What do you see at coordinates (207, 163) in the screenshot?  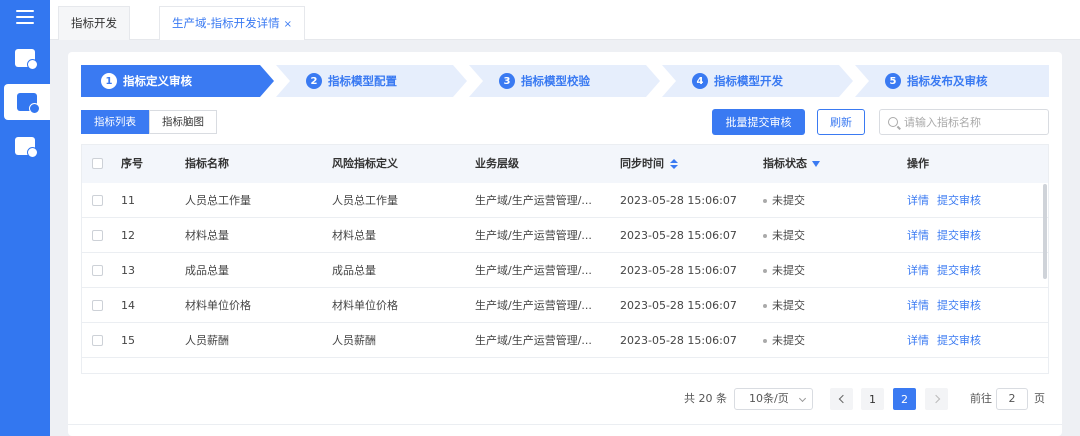 I see `col-header-name: 指标名称` at bounding box center [207, 163].